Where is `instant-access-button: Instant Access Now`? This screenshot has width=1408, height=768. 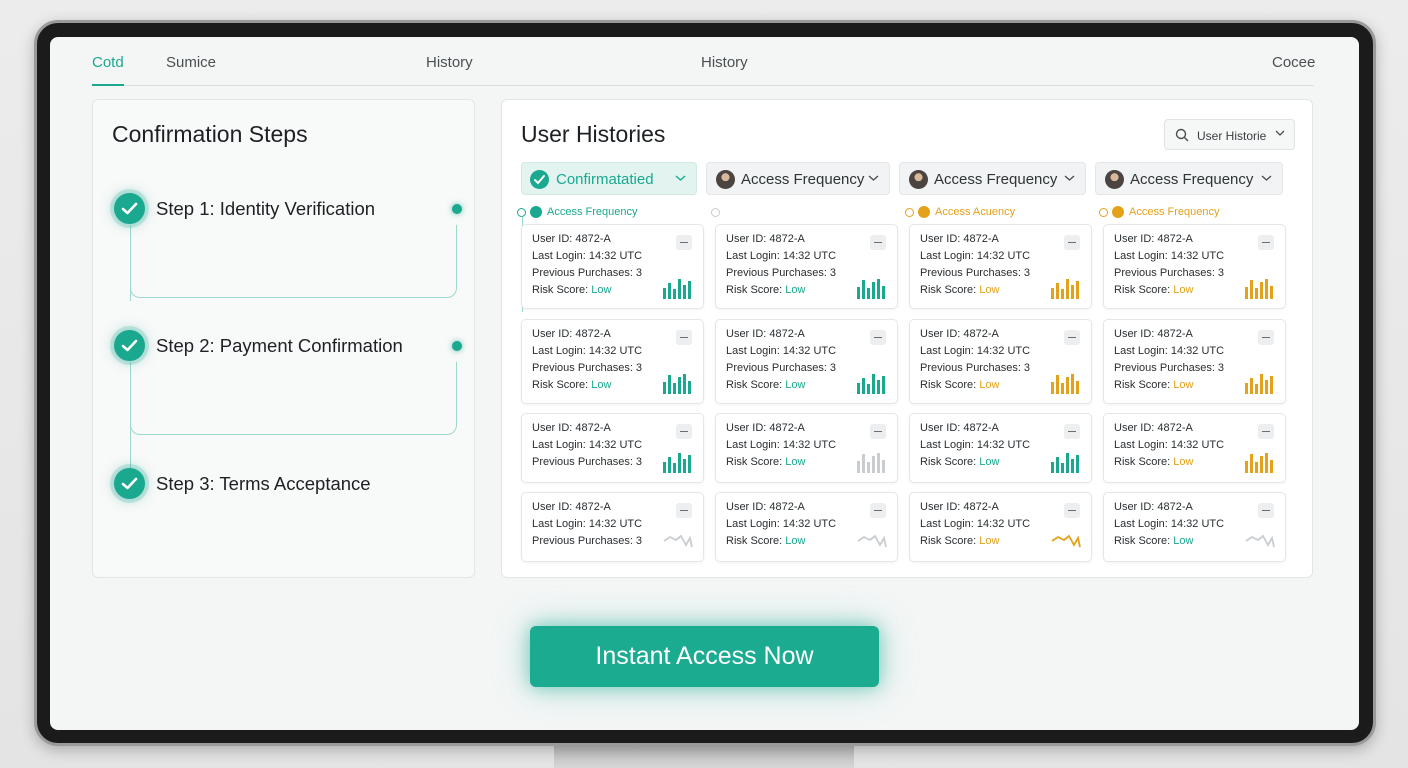 instant-access-button: Instant Access Now is located at coordinates (704, 656).